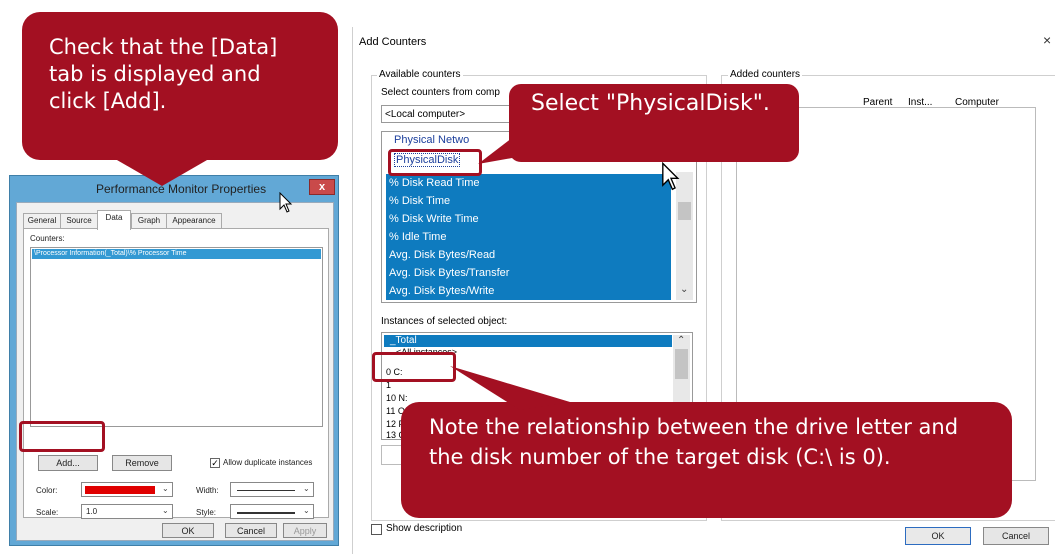 This screenshot has height=554, width=1056. What do you see at coordinates (528, 237) in the screenshot?
I see `counter-item: % Idle Time` at bounding box center [528, 237].